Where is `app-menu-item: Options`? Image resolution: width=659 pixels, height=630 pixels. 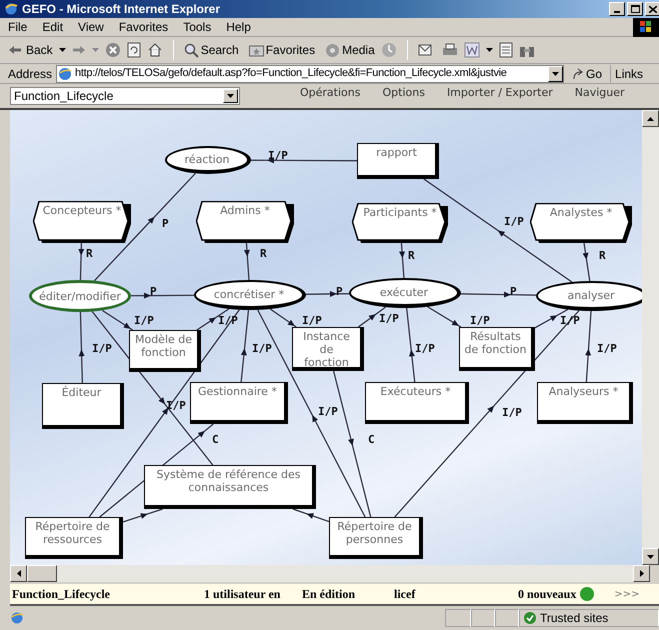 app-menu-item: Options is located at coordinates (403, 93).